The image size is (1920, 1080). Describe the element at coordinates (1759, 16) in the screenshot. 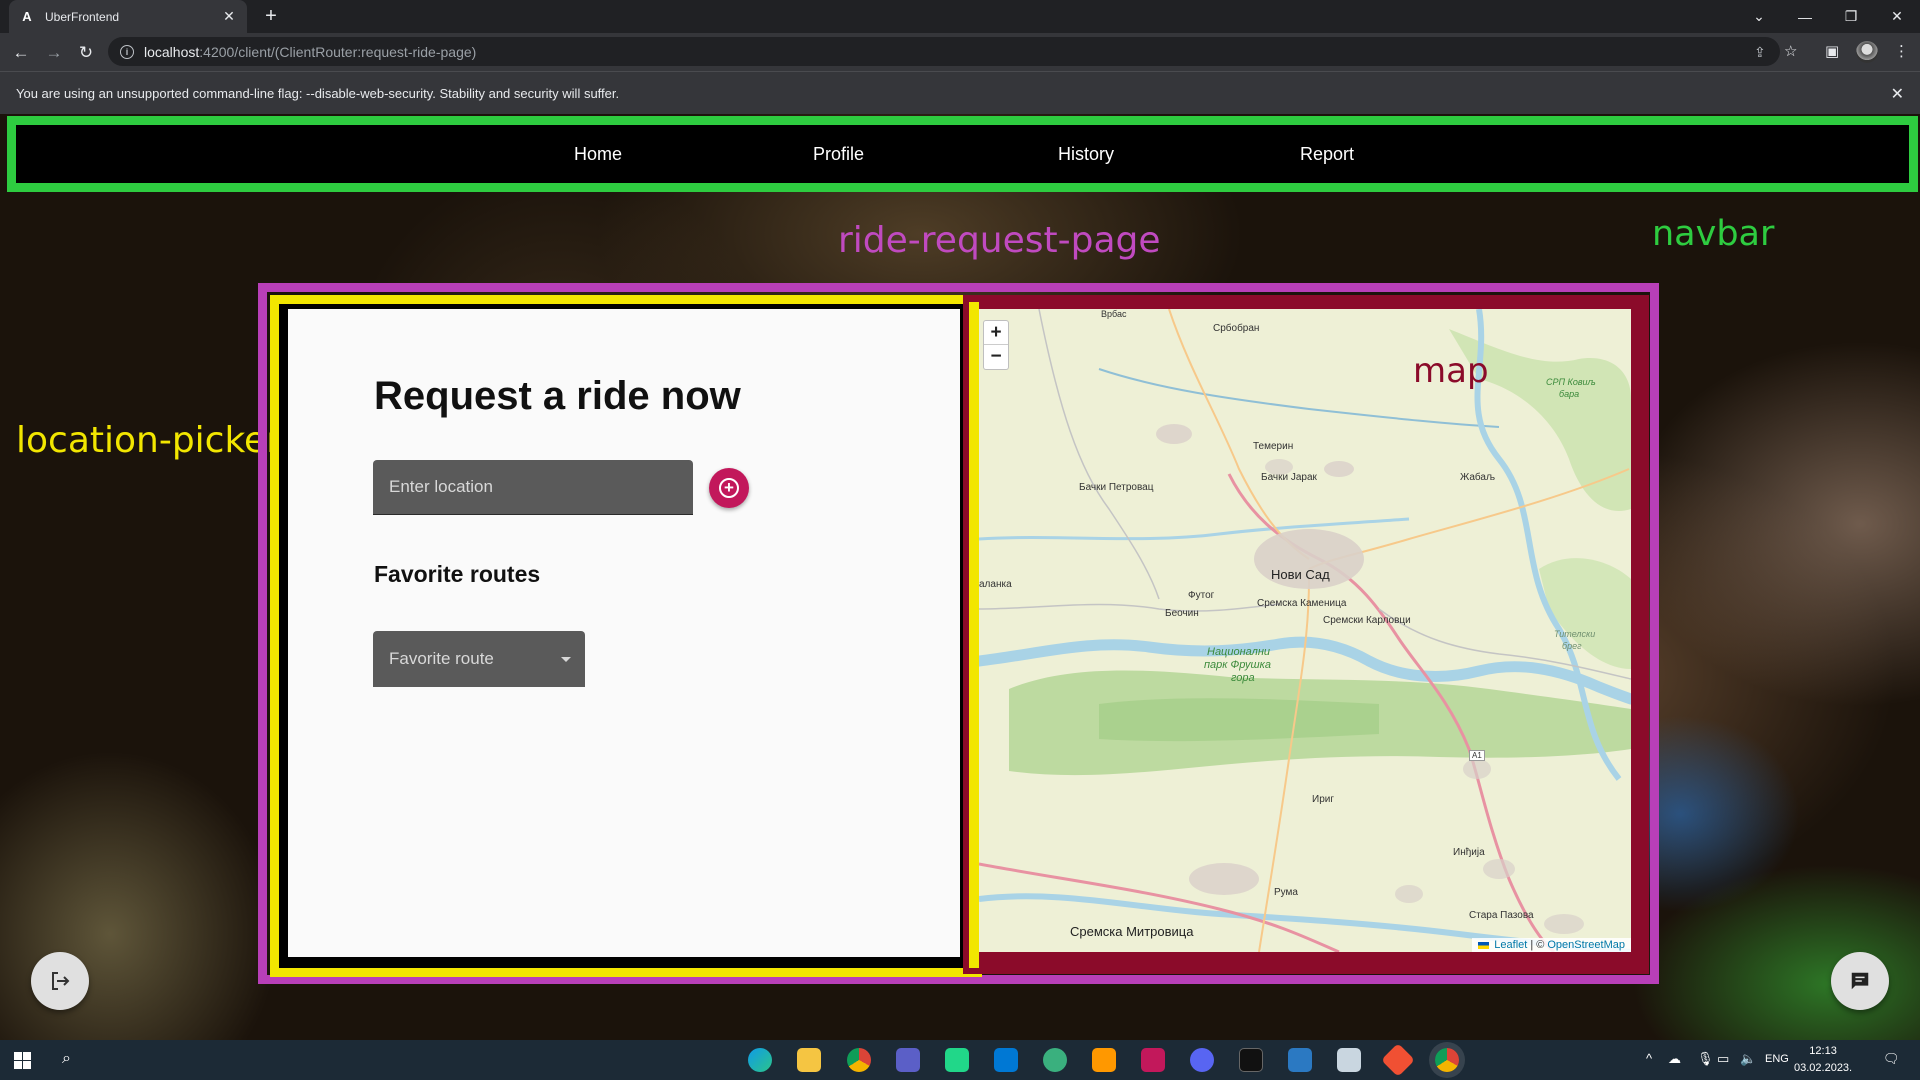

I see `tab-search-icon: ⌄` at that location.